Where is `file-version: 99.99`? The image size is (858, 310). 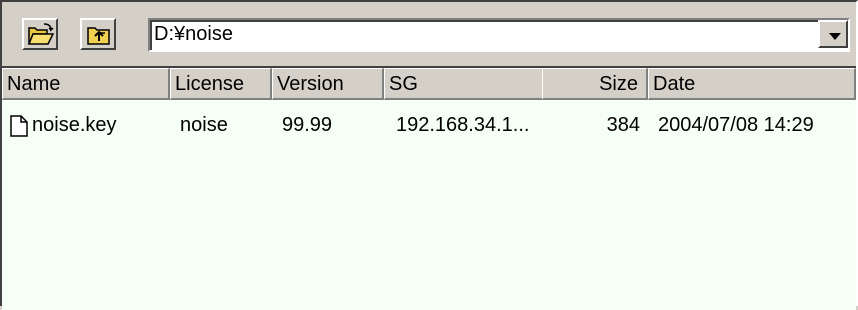
file-version: 99.99 is located at coordinates (307, 125).